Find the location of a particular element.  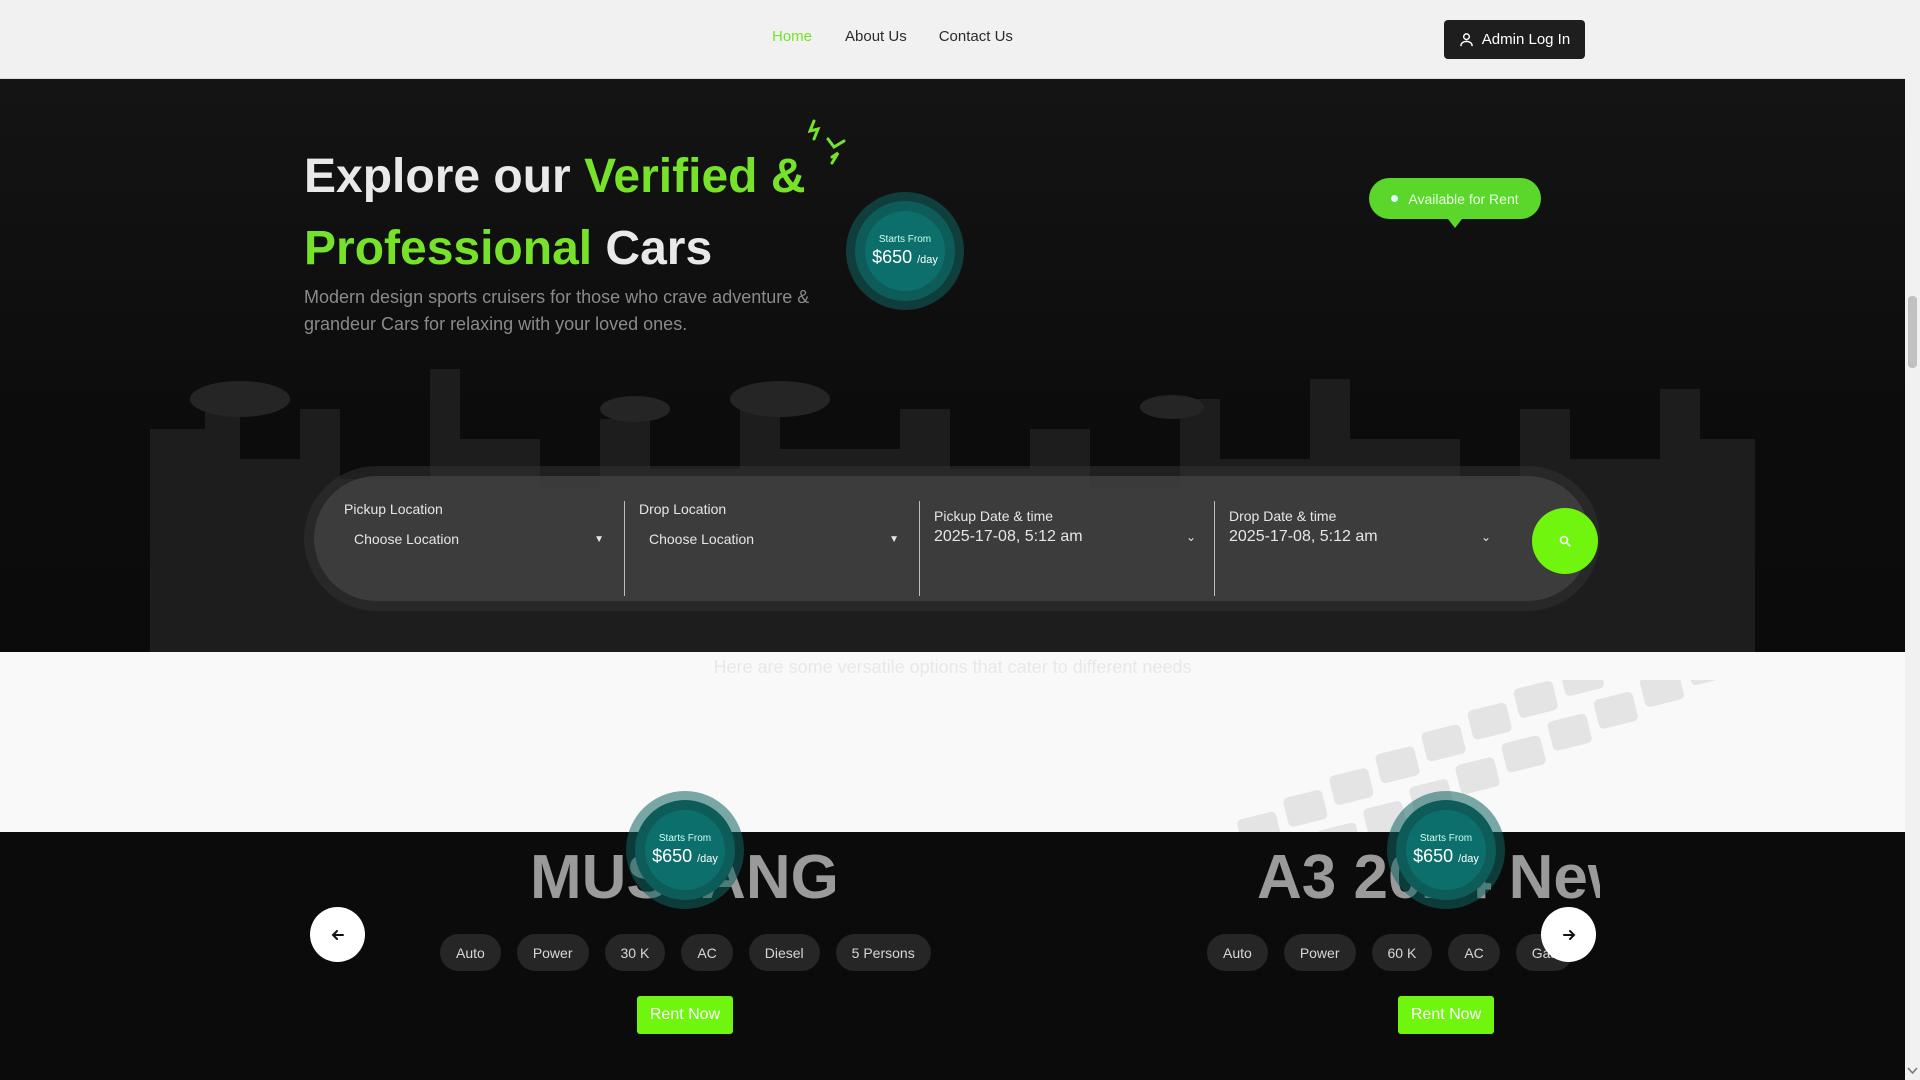

availability-badge: Available for Rent is located at coordinates (1455, 203).